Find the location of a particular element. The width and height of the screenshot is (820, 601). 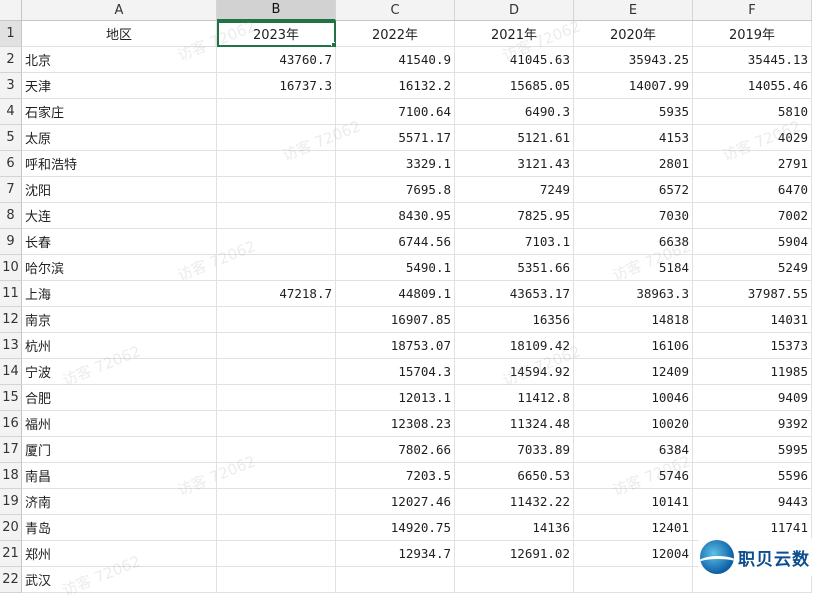

value-cell: 47218.7 is located at coordinates (276, 294).